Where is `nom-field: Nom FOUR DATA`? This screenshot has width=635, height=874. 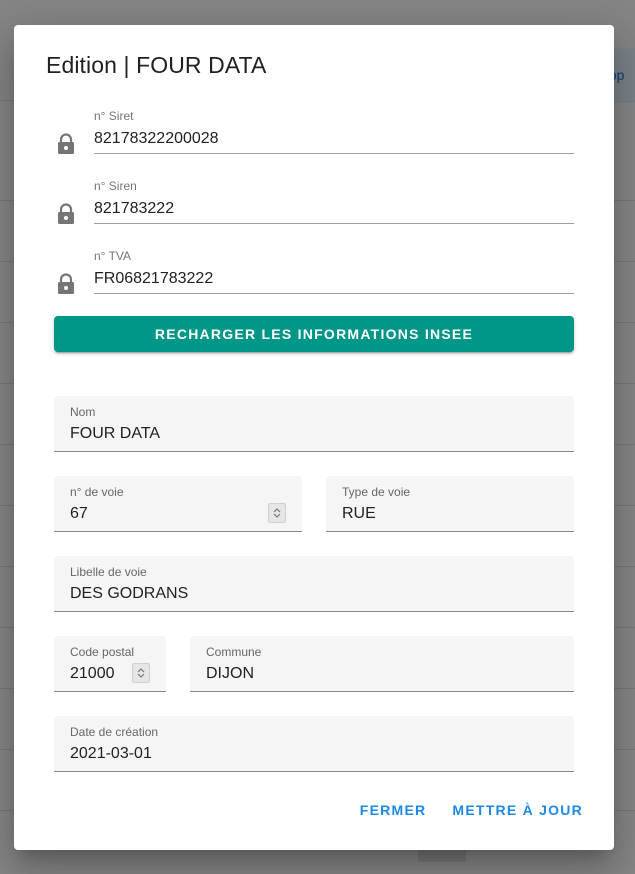
nom-field: Nom FOUR DATA is located at coordinates (314, 424).